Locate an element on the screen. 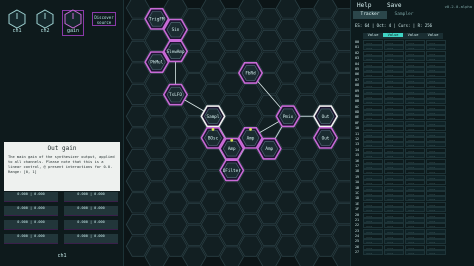 The image size is (474, 266). node: SlewAmp is located at coordinates (175, 51).